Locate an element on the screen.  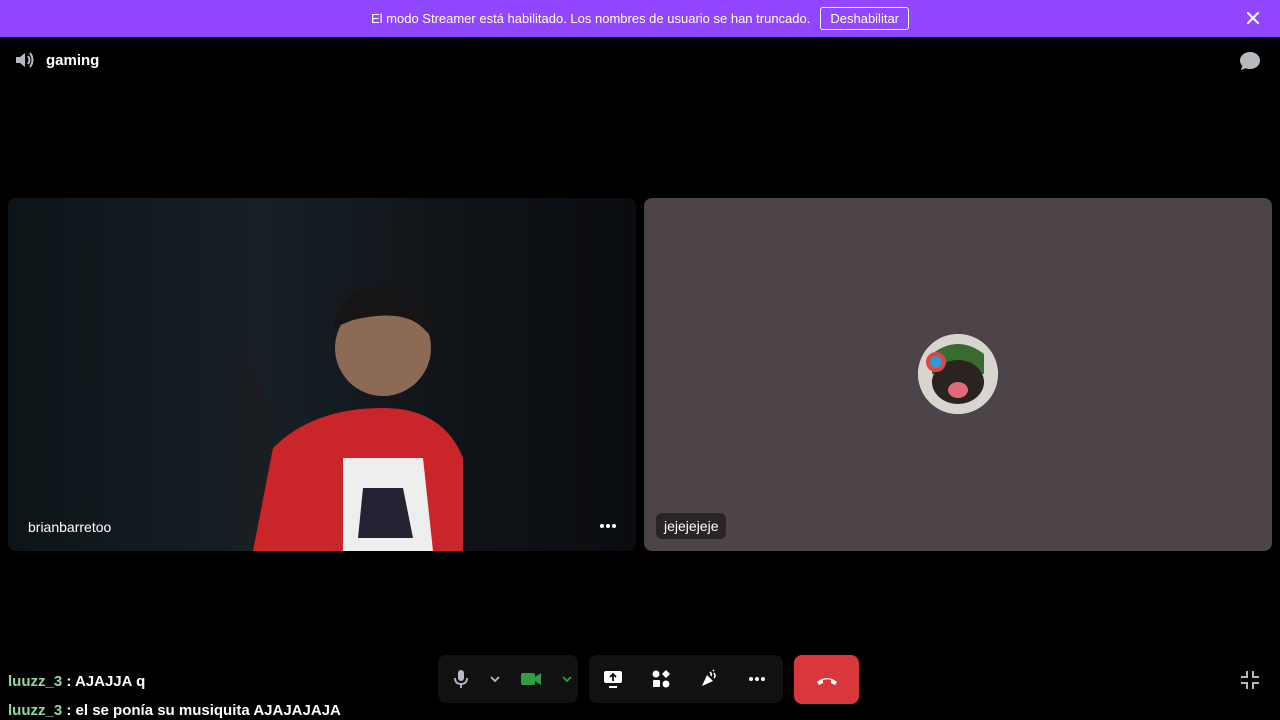
speaker-icon is located at coordinates (25, 60).